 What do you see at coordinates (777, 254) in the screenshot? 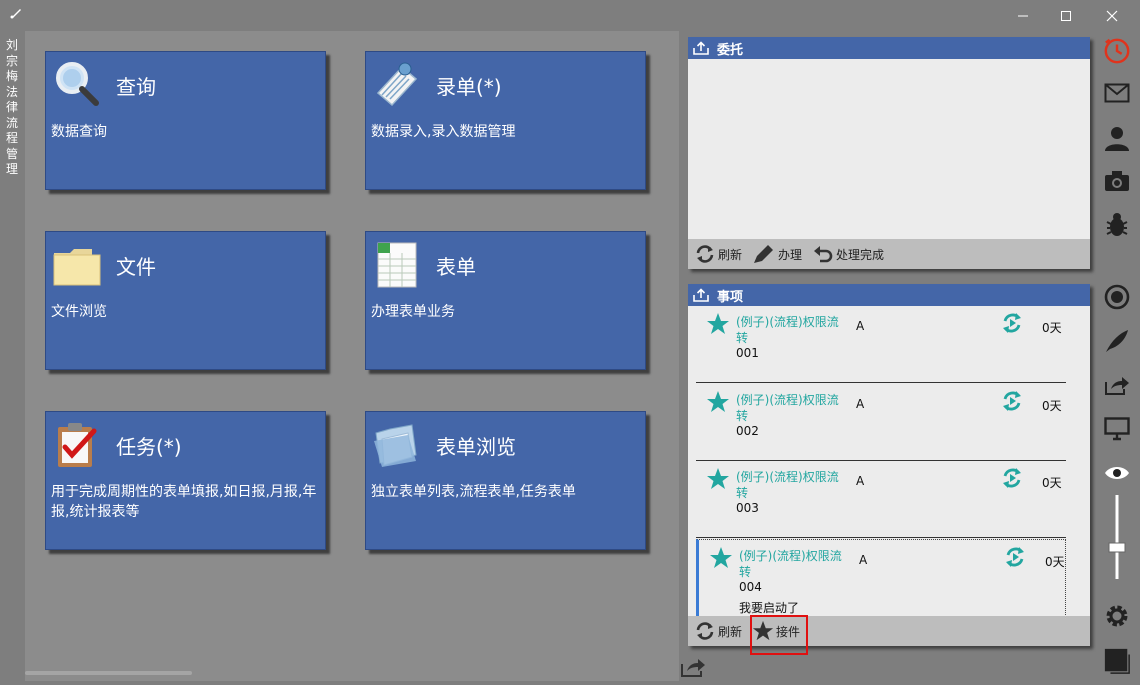
I see `handle-button: 办理` at bounding box center [777, 254].